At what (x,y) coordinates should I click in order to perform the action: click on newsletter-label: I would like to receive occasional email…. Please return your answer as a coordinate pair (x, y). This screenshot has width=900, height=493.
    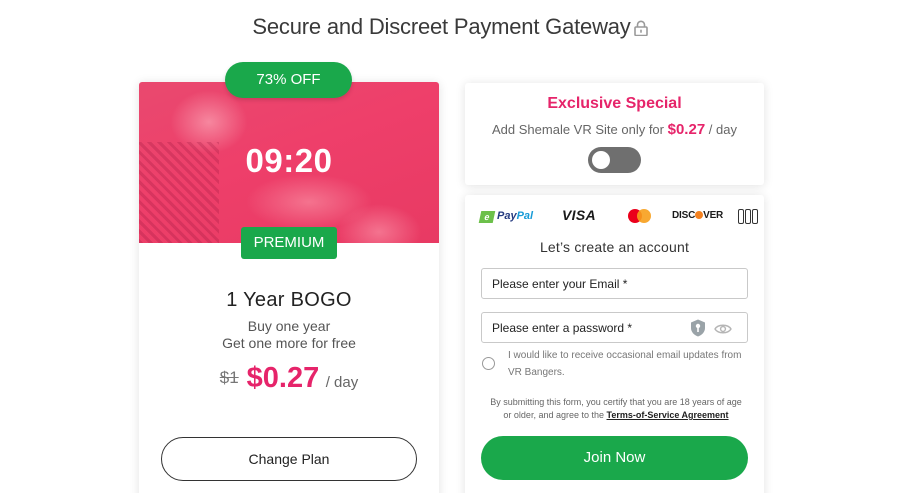
    Looking at the image, I should click on (625, 364).